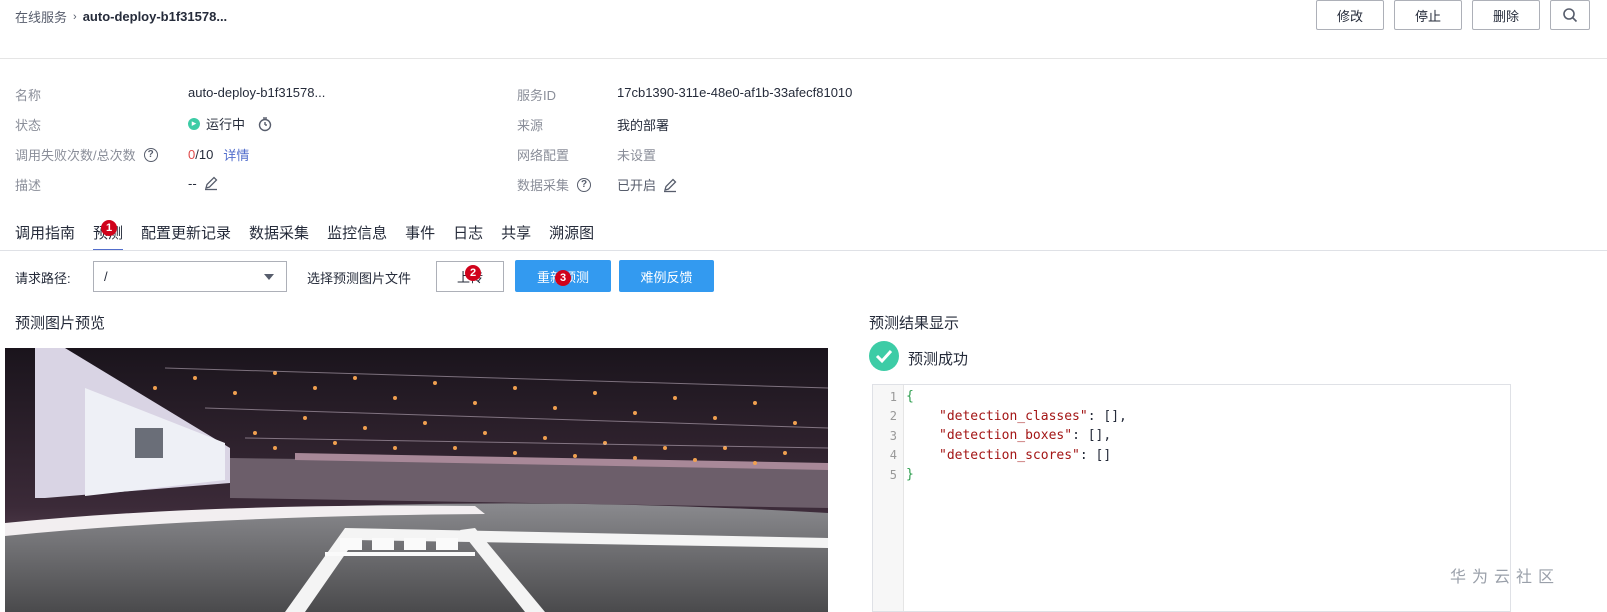 The width and height of the screenshot is (1607, 612). What do you see at coordinates (75, 155) in the screenshot?
I see `calls-label: 调用失败次数/总次数` at bounding box center [75, 155].